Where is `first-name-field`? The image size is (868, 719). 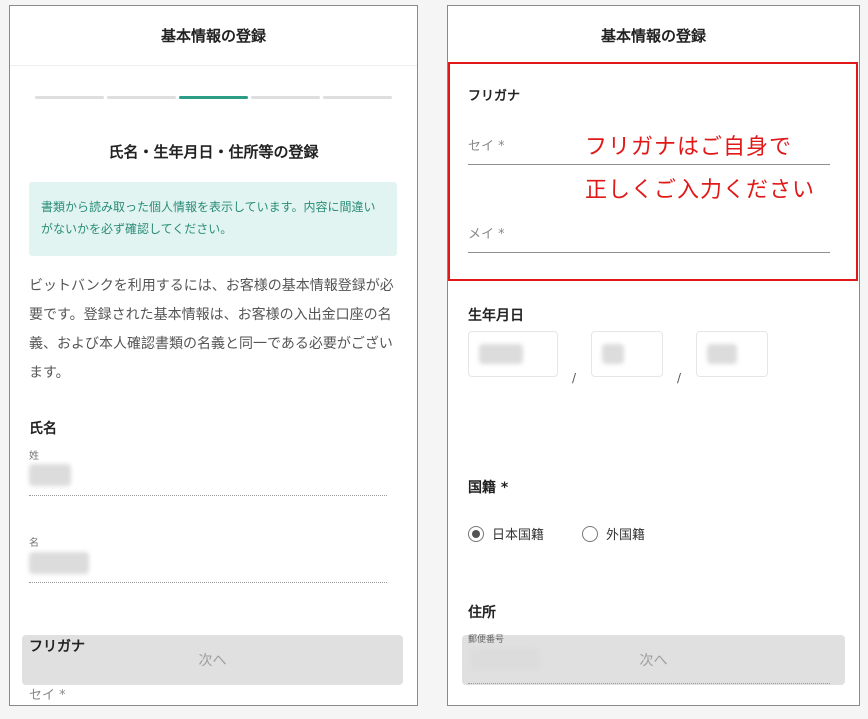 first-name-field is located at coordinates (208, 582).